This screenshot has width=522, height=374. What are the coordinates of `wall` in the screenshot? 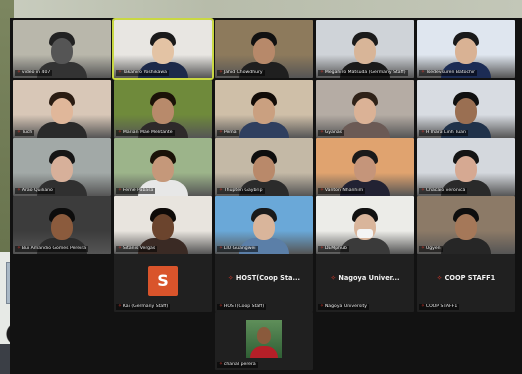 It's located at (261, 10).